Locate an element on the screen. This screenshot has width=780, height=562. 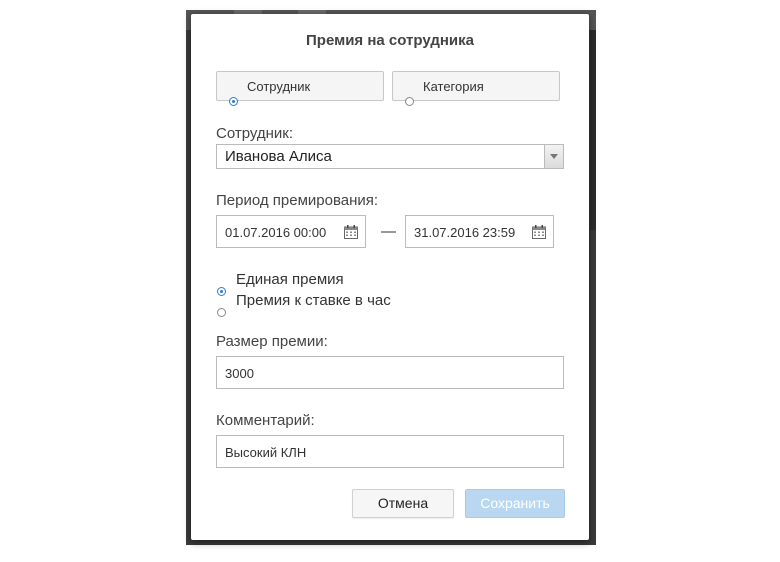
tab-category-radio is located at coordinates (409, 101).